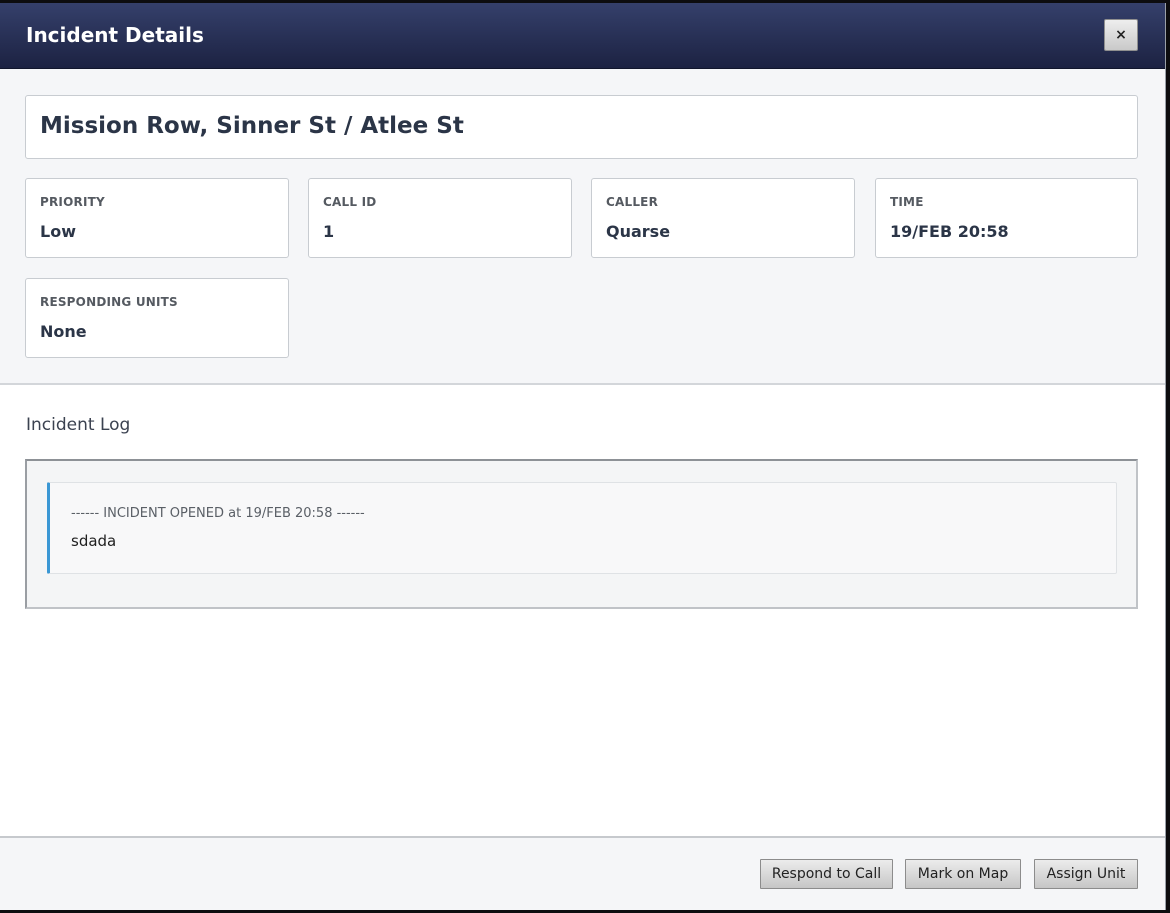 The image size is (1170, 913). I want to click on call-id-label: CALL ID, so click(350, 202).